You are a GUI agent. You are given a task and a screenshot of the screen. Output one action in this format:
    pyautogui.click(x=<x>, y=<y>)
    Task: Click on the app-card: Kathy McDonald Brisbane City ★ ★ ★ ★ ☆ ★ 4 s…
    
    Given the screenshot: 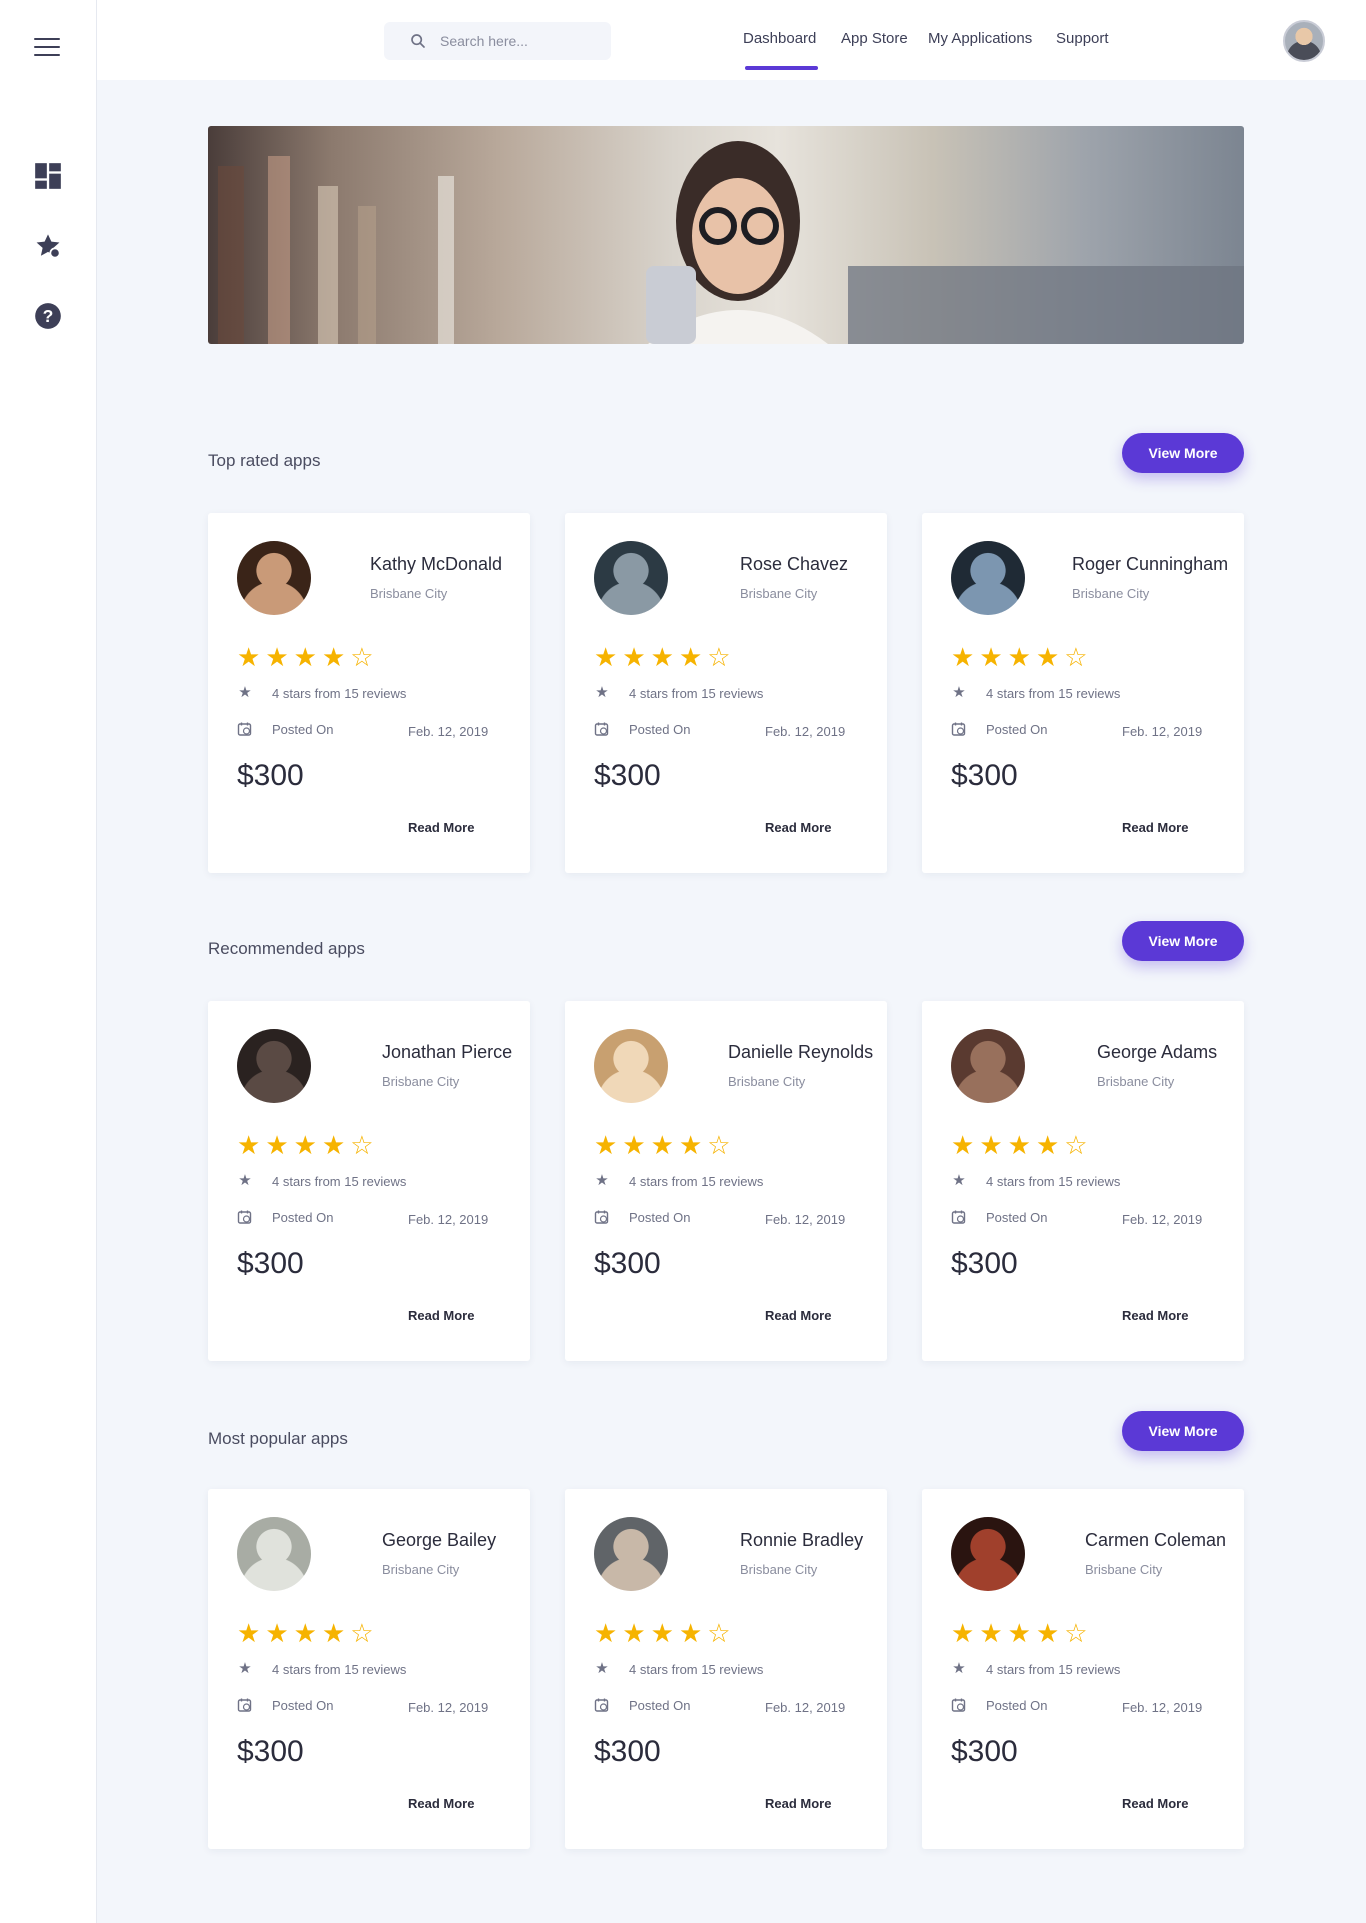 What is the action you would take?
    pyautogui.click(x=369, y=693)
    